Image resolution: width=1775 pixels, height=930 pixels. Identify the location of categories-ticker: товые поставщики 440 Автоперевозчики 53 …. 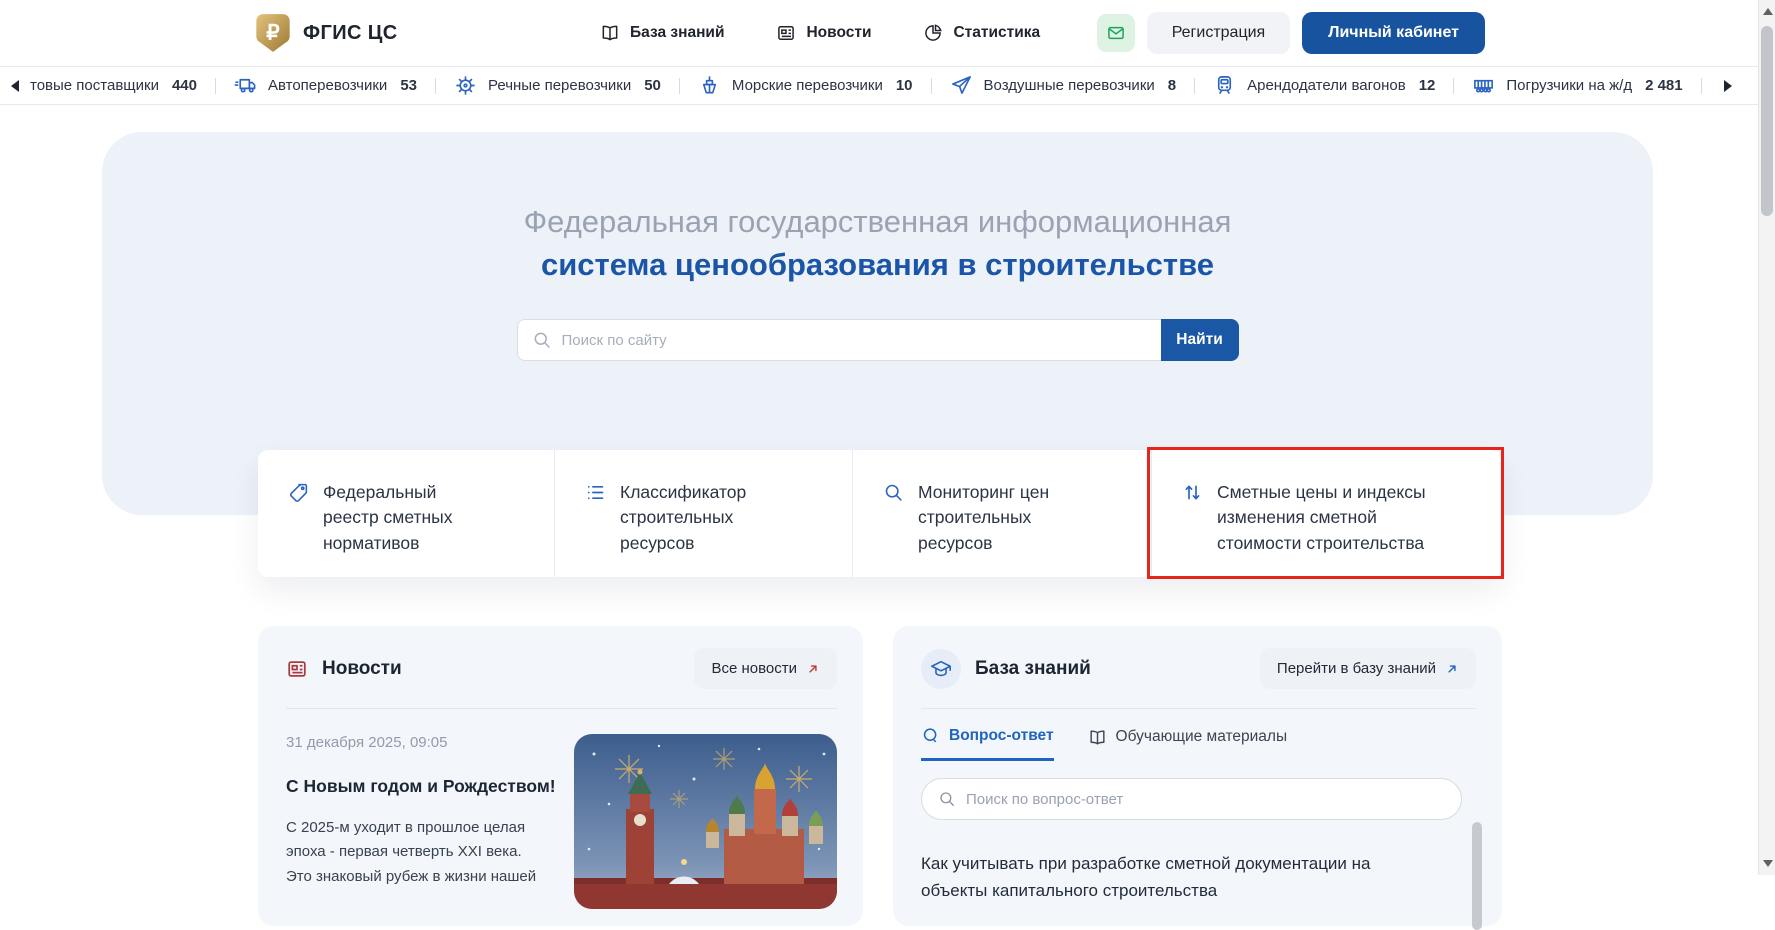
(879, 85).